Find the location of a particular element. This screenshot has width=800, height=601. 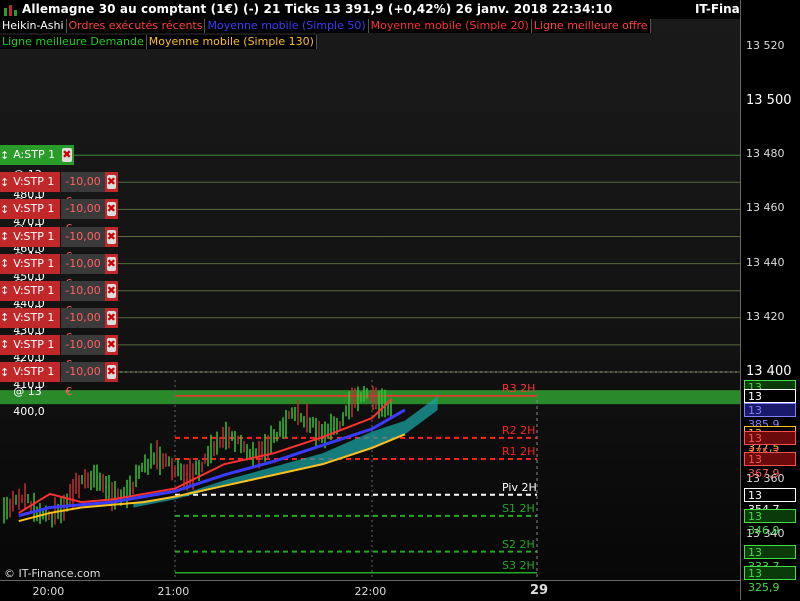

chart-icon is located at coordinates (10, 10).